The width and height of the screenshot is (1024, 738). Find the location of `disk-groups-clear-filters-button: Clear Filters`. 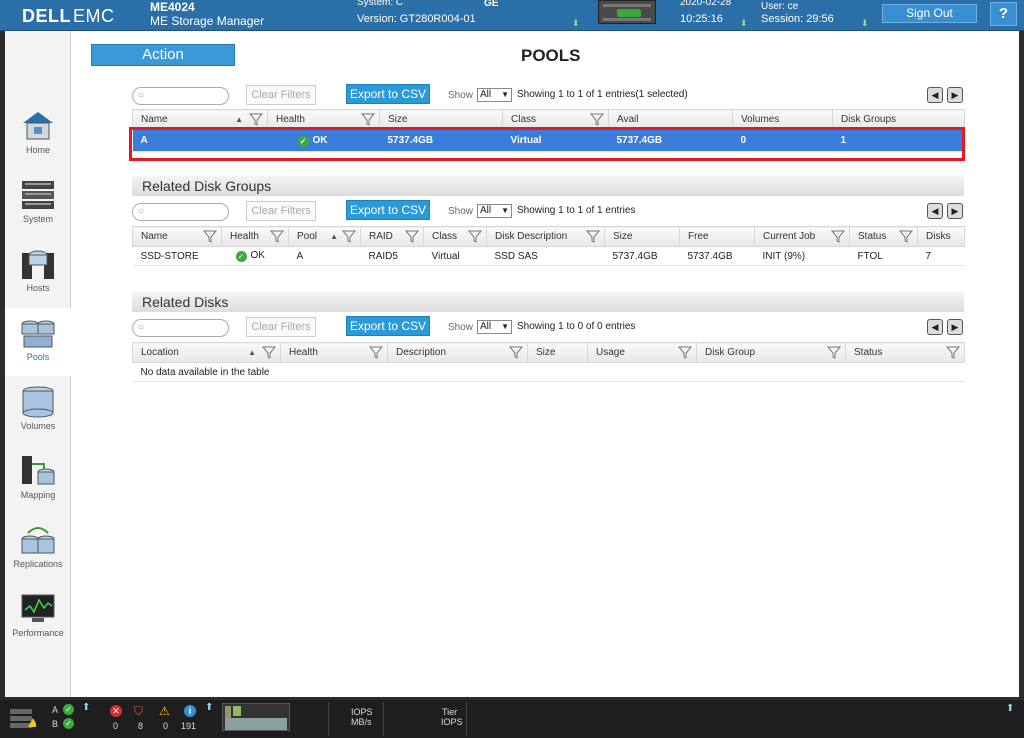

disk-groups-clear-filters-button: Clear Filters is located at coordinates (281, 211).